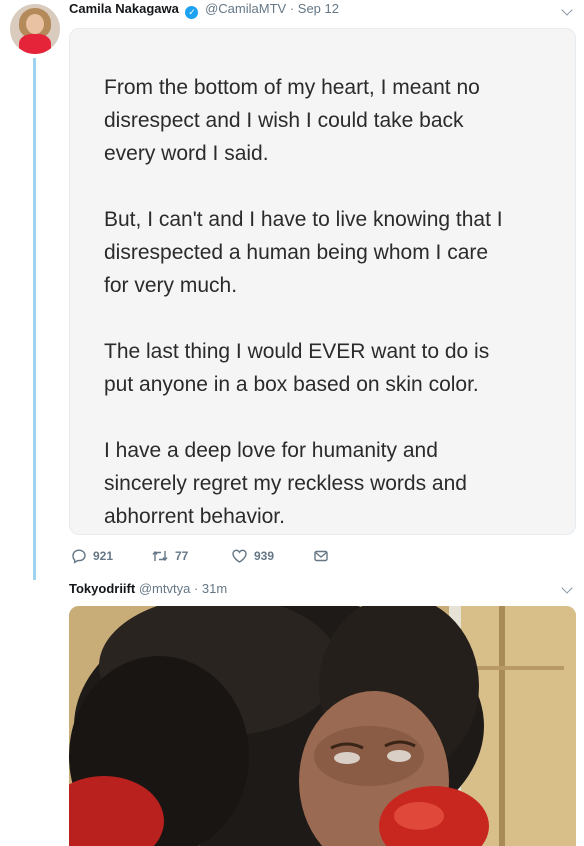 The width and height of the screenshot is (584, 846). Describe the element at coordinates (103, 556) in the screenshot. I see `reply-count: 921` at that location.